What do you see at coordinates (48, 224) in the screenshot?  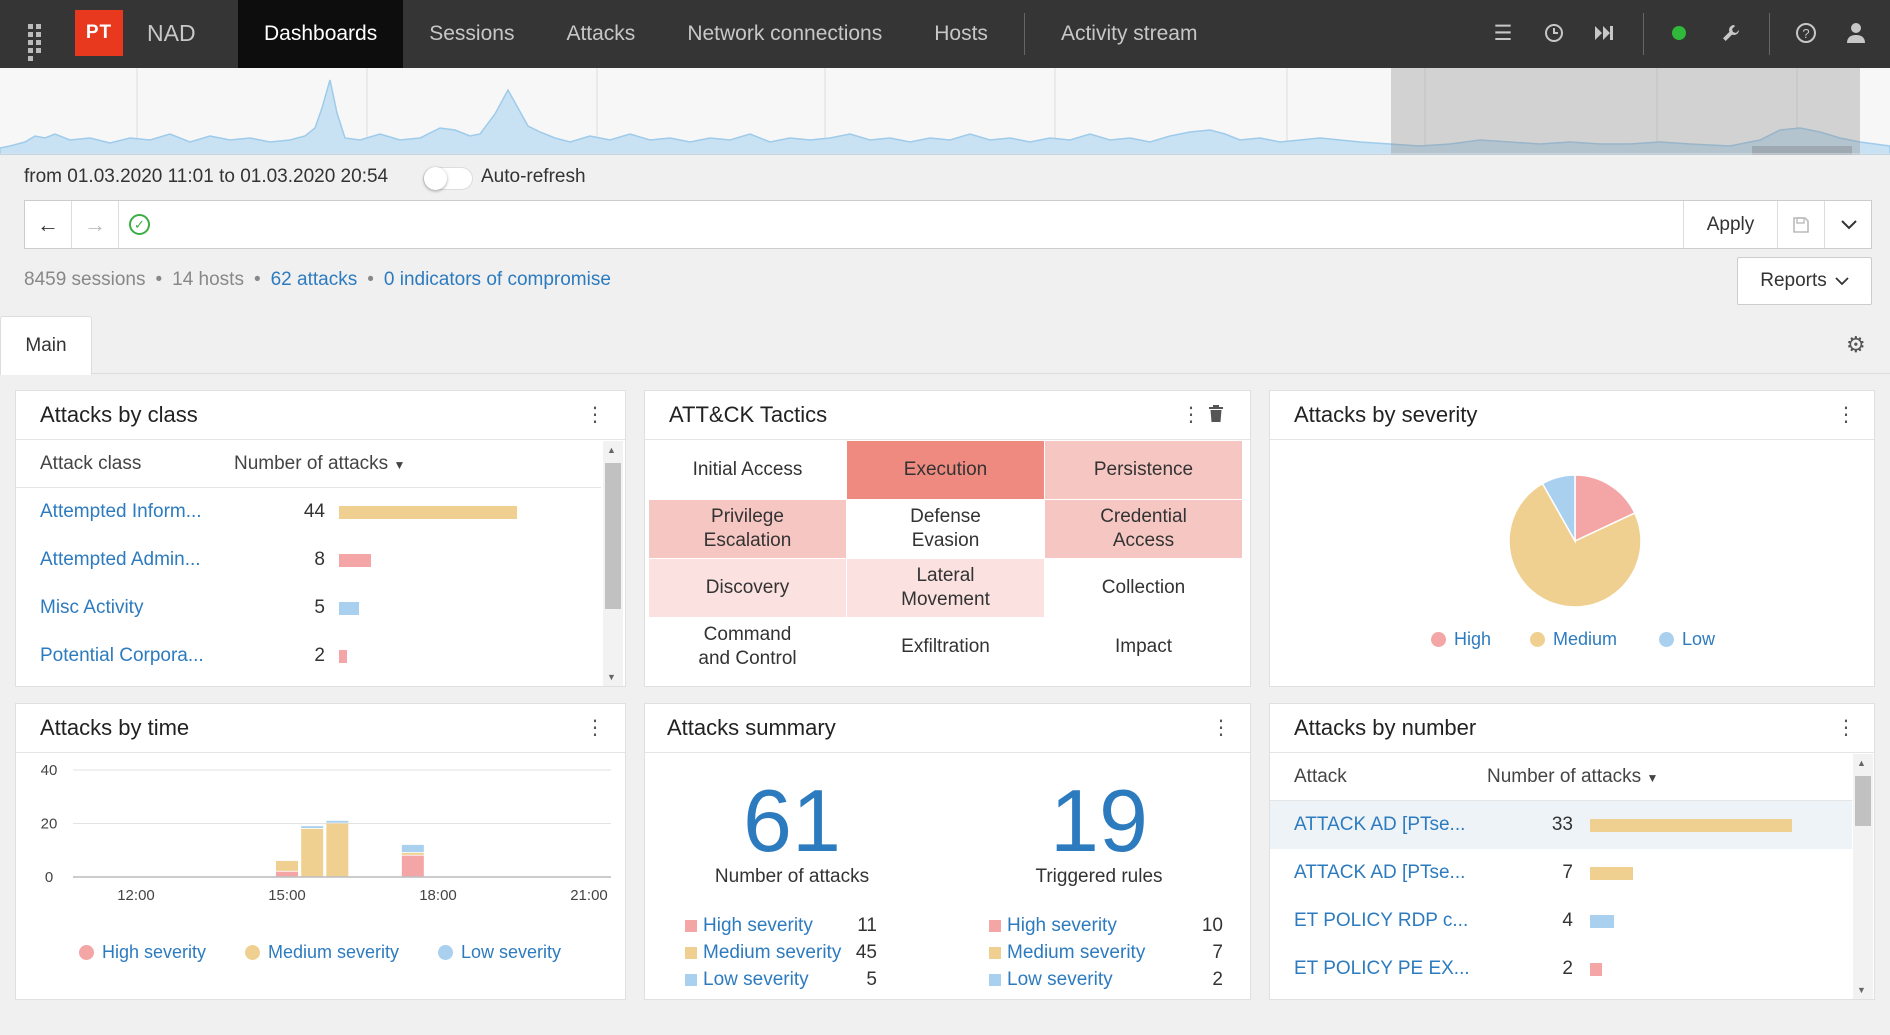 I see `back-arrow-icon: ←` at bounding box center [48, 224].